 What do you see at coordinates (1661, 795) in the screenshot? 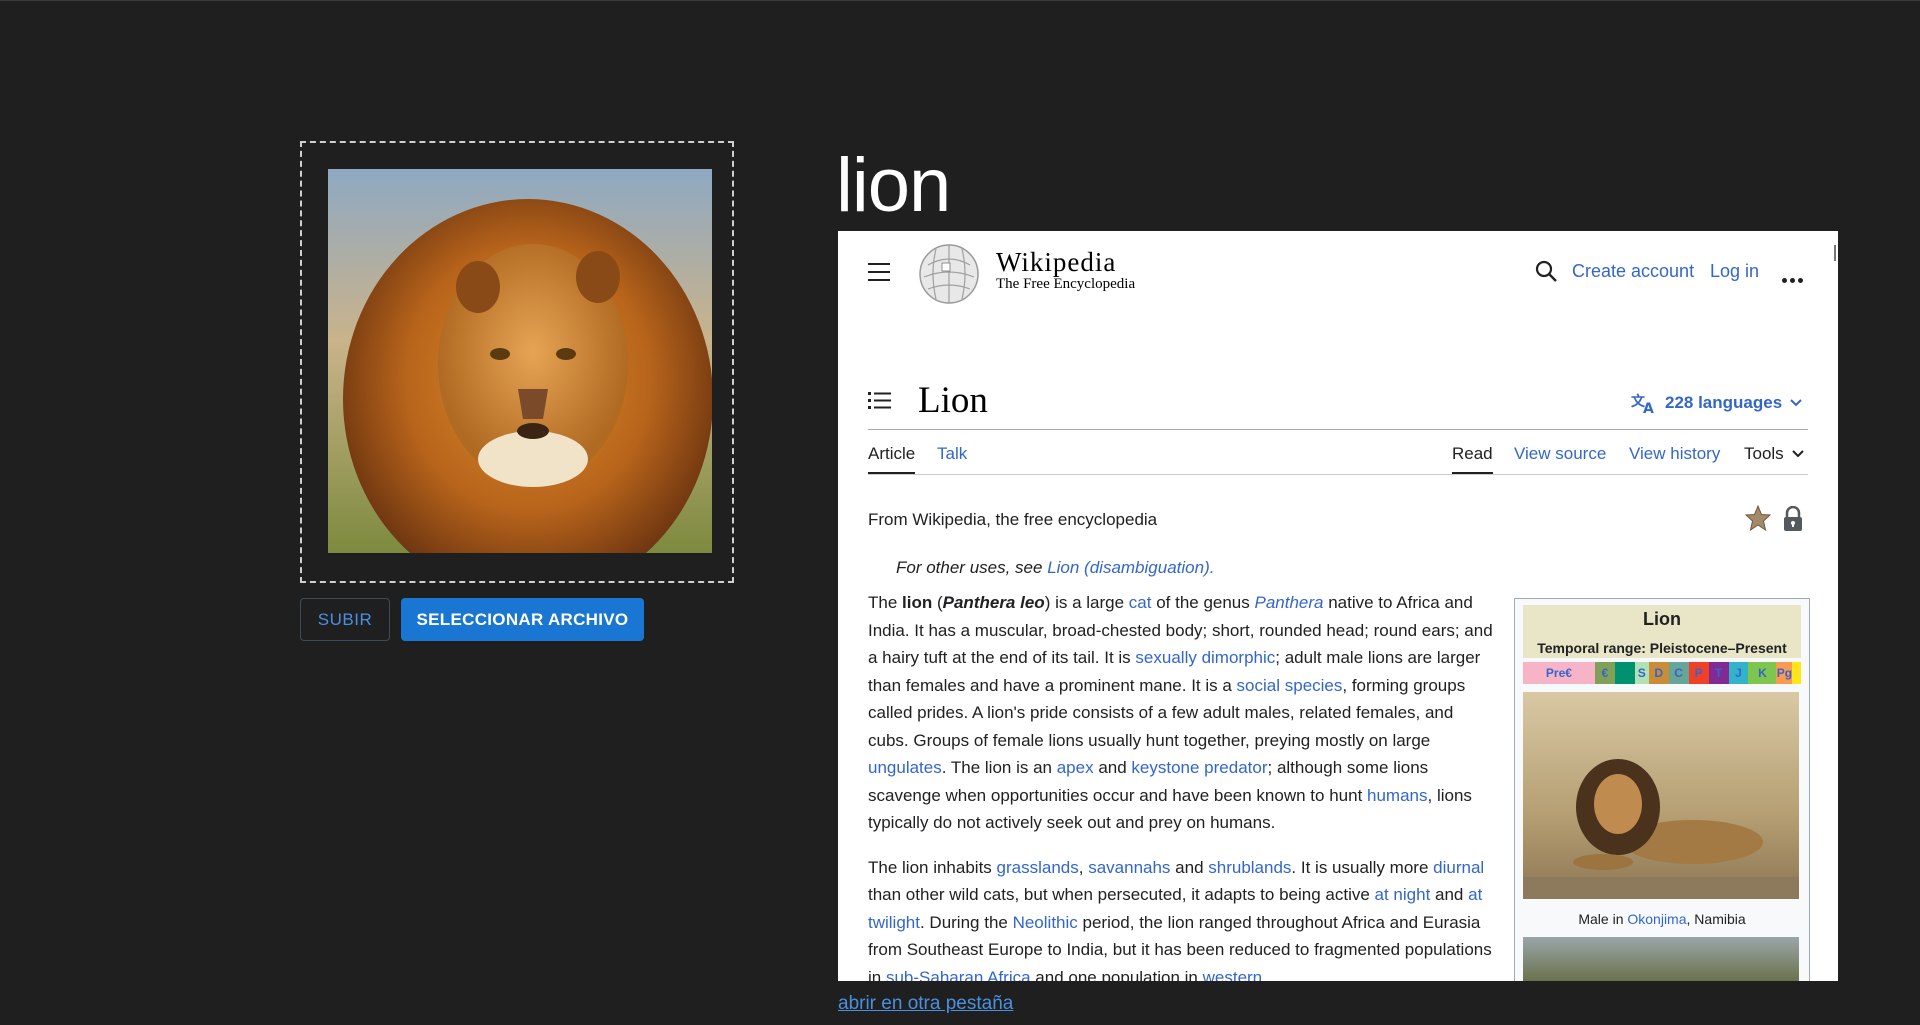
I see `infobox-lion-photo` at bounding box center [1661, 795].